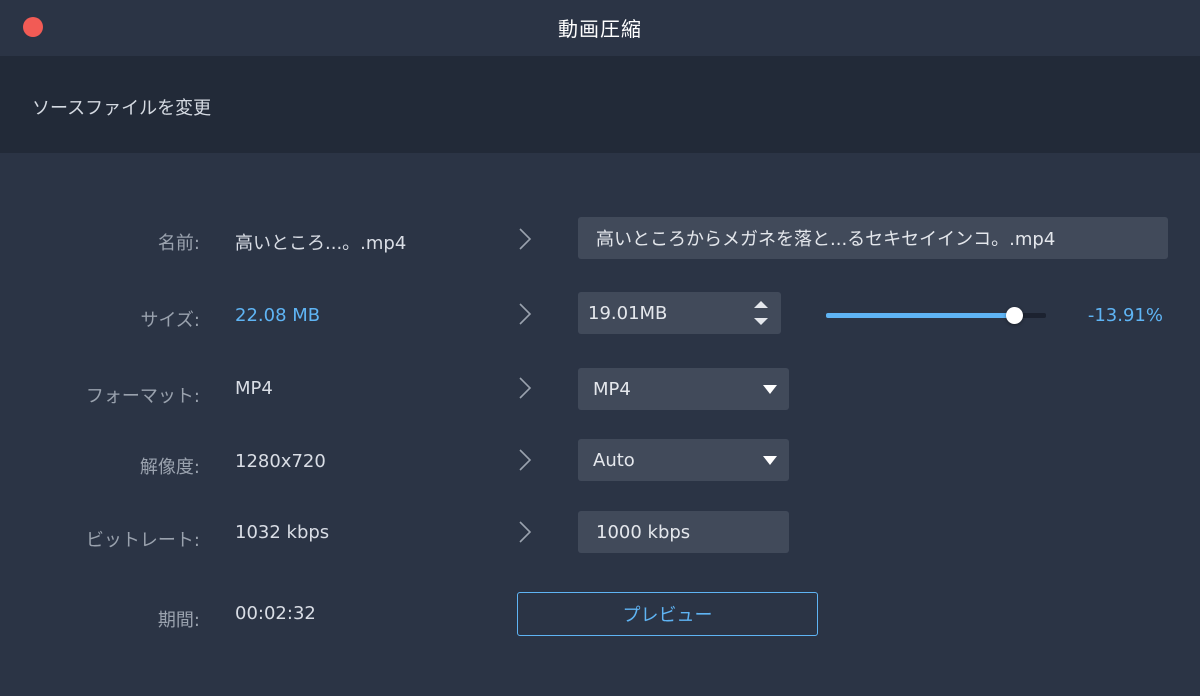 The width and height of the screenshot is (1200, 696). Describe the element at coordinates (679, 313) in the screenshot. I see `output-size-field: 19.01MB` at that location.